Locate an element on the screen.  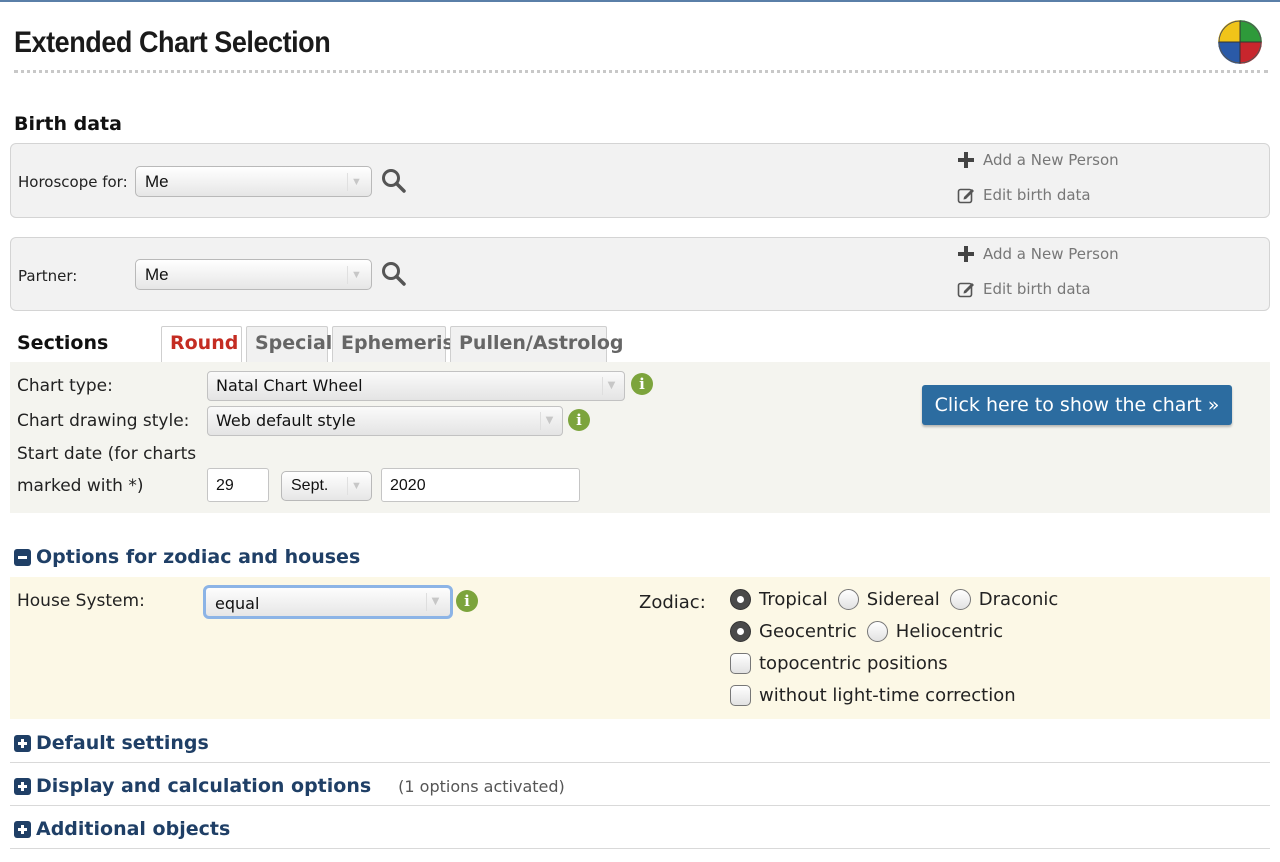
topocentric-checkbox is located at coordinates (740, 663).